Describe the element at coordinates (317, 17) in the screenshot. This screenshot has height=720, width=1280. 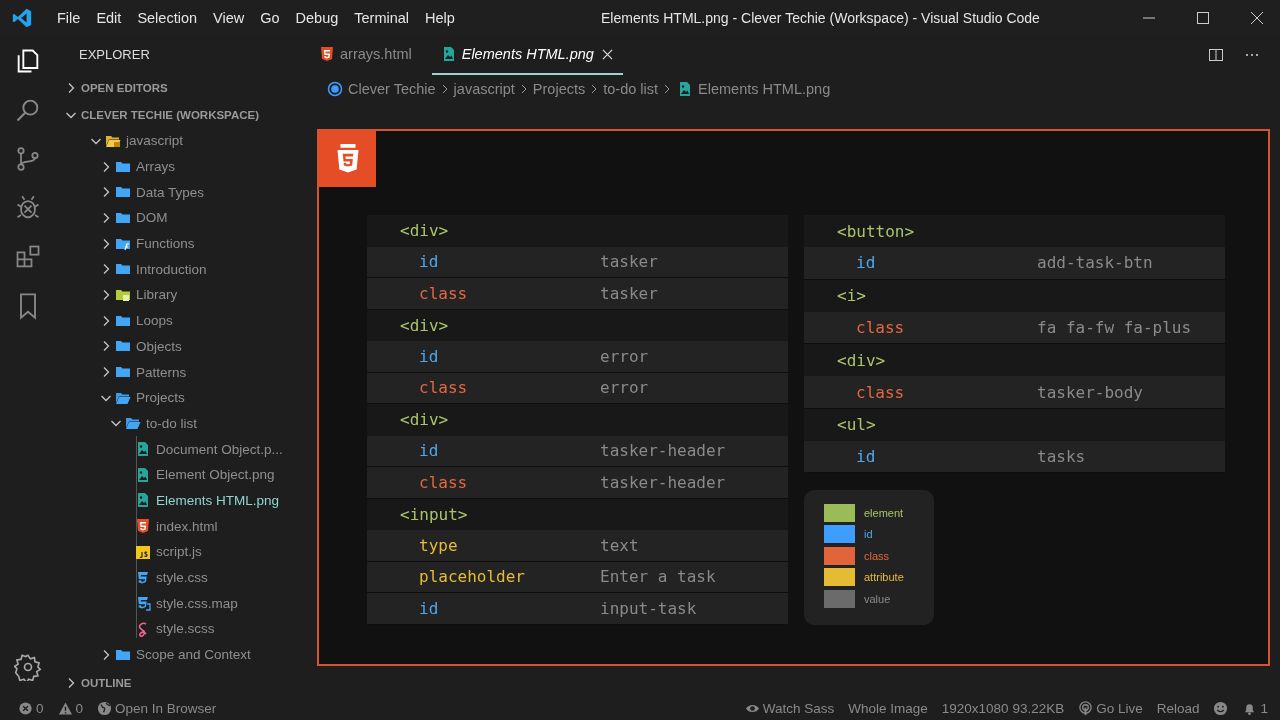
I see `menu-item: Debug` at that location.